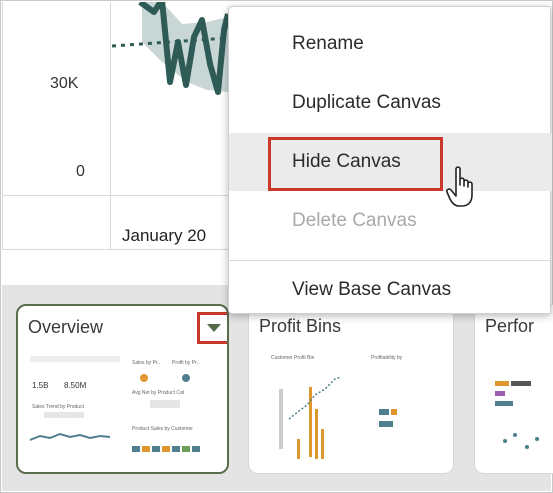 The image size is (553, 493). I want to click on canvas-card-performance: Perfor, so click(513, 389).